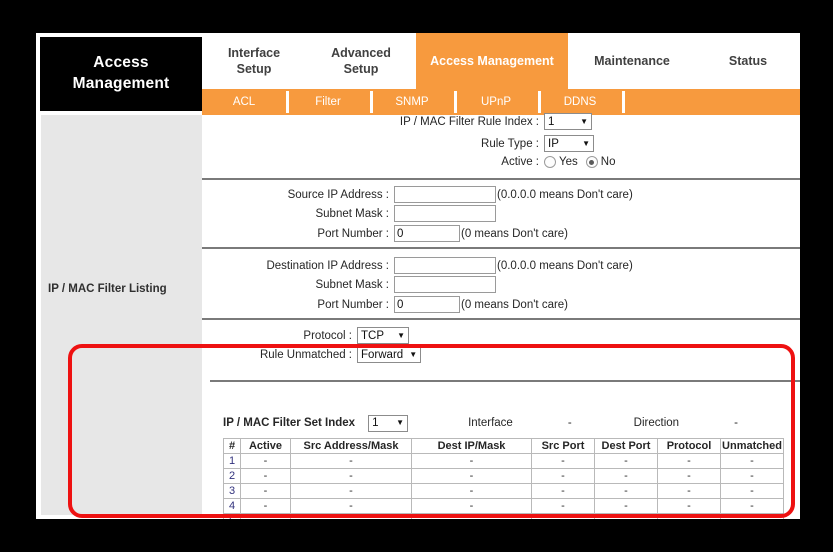  Describe the element at coordinates (445, 265) in the screenshot. I see `destination-ip-input` at that location.